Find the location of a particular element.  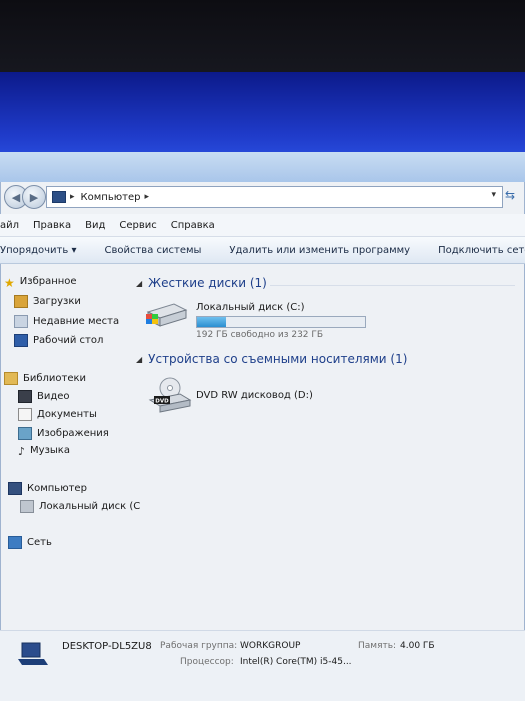

music-icon: ♪ is located at coordinates (22, 451).